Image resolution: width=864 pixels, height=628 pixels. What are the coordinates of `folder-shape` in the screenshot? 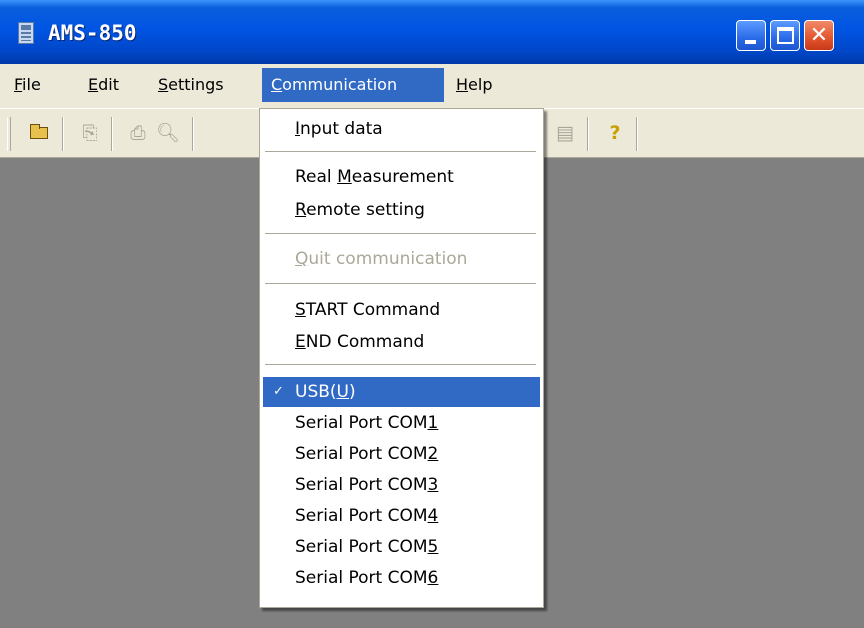 It's located at (39, 131).